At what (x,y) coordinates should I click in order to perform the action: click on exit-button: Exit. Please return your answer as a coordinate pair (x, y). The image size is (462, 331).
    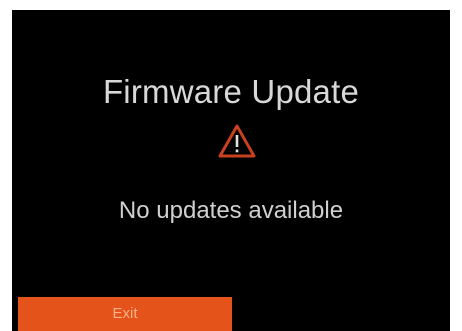
    Looking at the image, I should click on (125, 314).